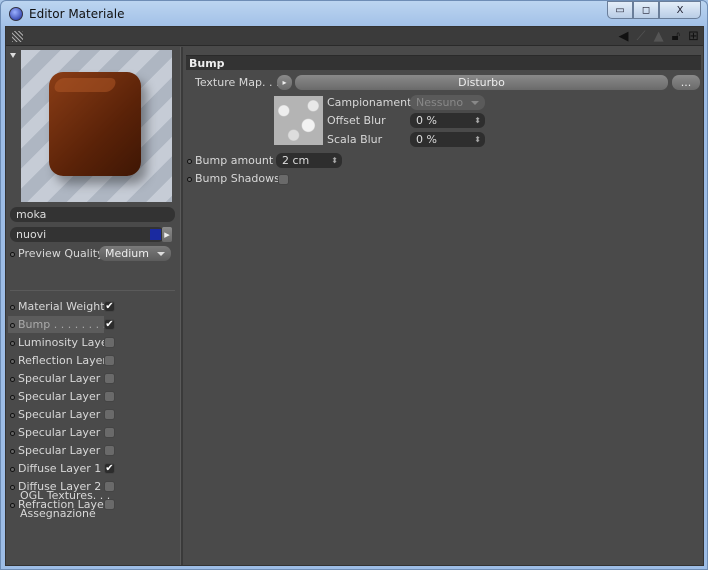 The image size is (708, 570). Describe the element at coordinates (60, 342) in the screenshot. I see `channel-item: Luminosity Layer` at that location.